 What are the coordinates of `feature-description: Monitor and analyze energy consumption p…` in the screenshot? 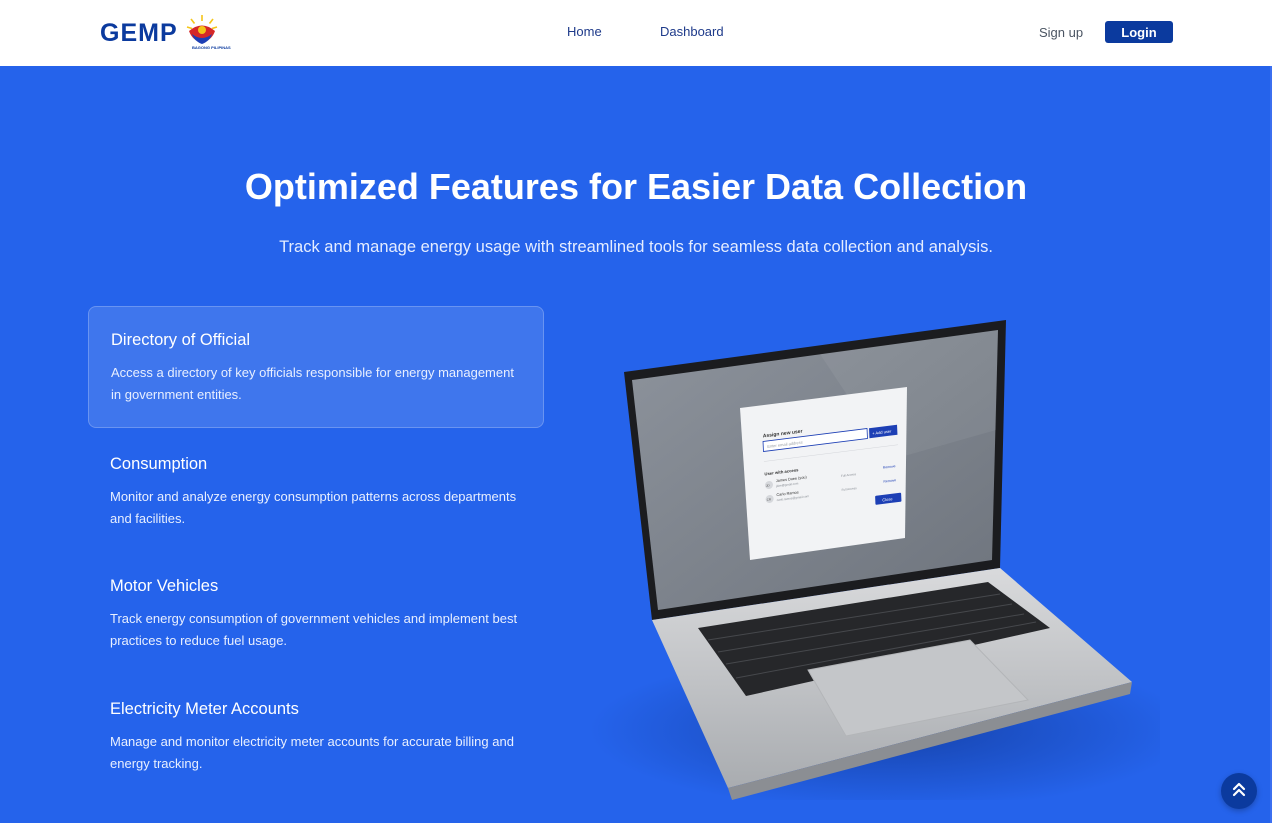 It's located at (313, 507).